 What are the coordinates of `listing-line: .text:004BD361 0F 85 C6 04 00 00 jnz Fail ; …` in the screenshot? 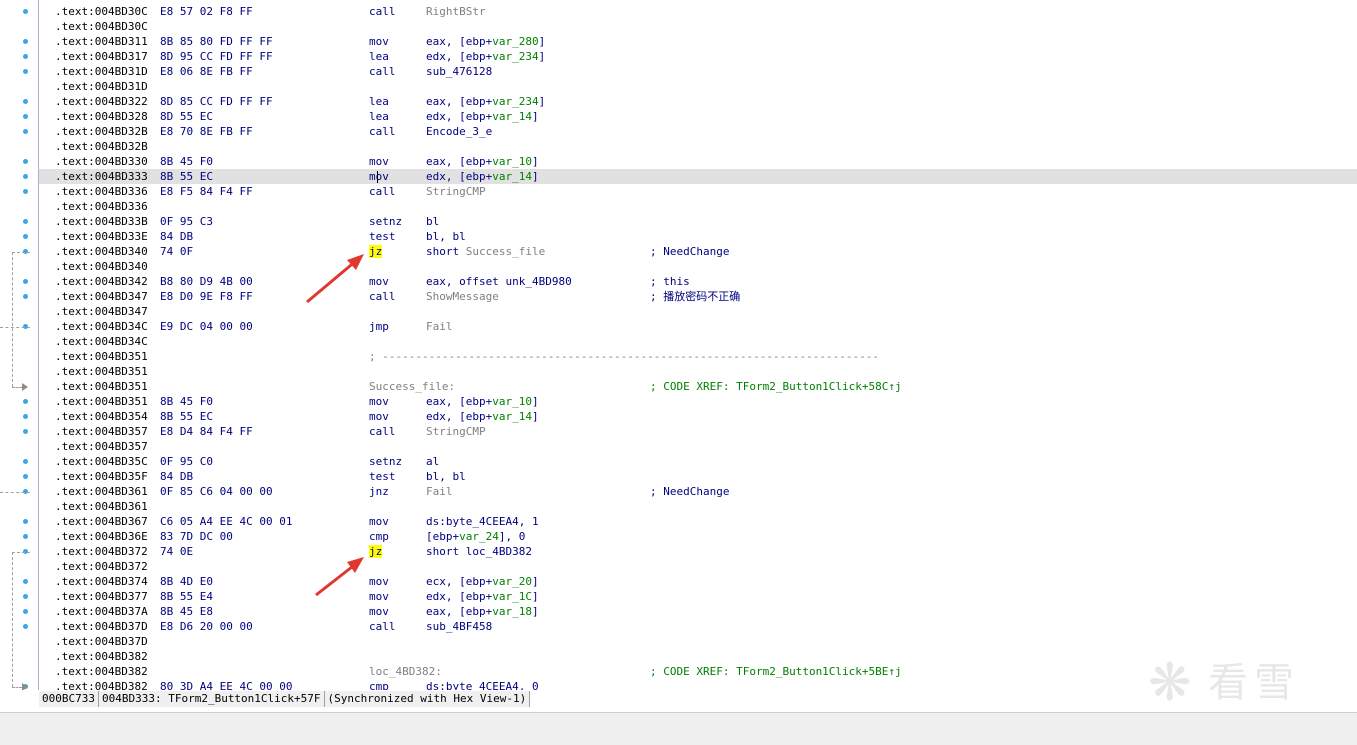 It's located at (698, 491).